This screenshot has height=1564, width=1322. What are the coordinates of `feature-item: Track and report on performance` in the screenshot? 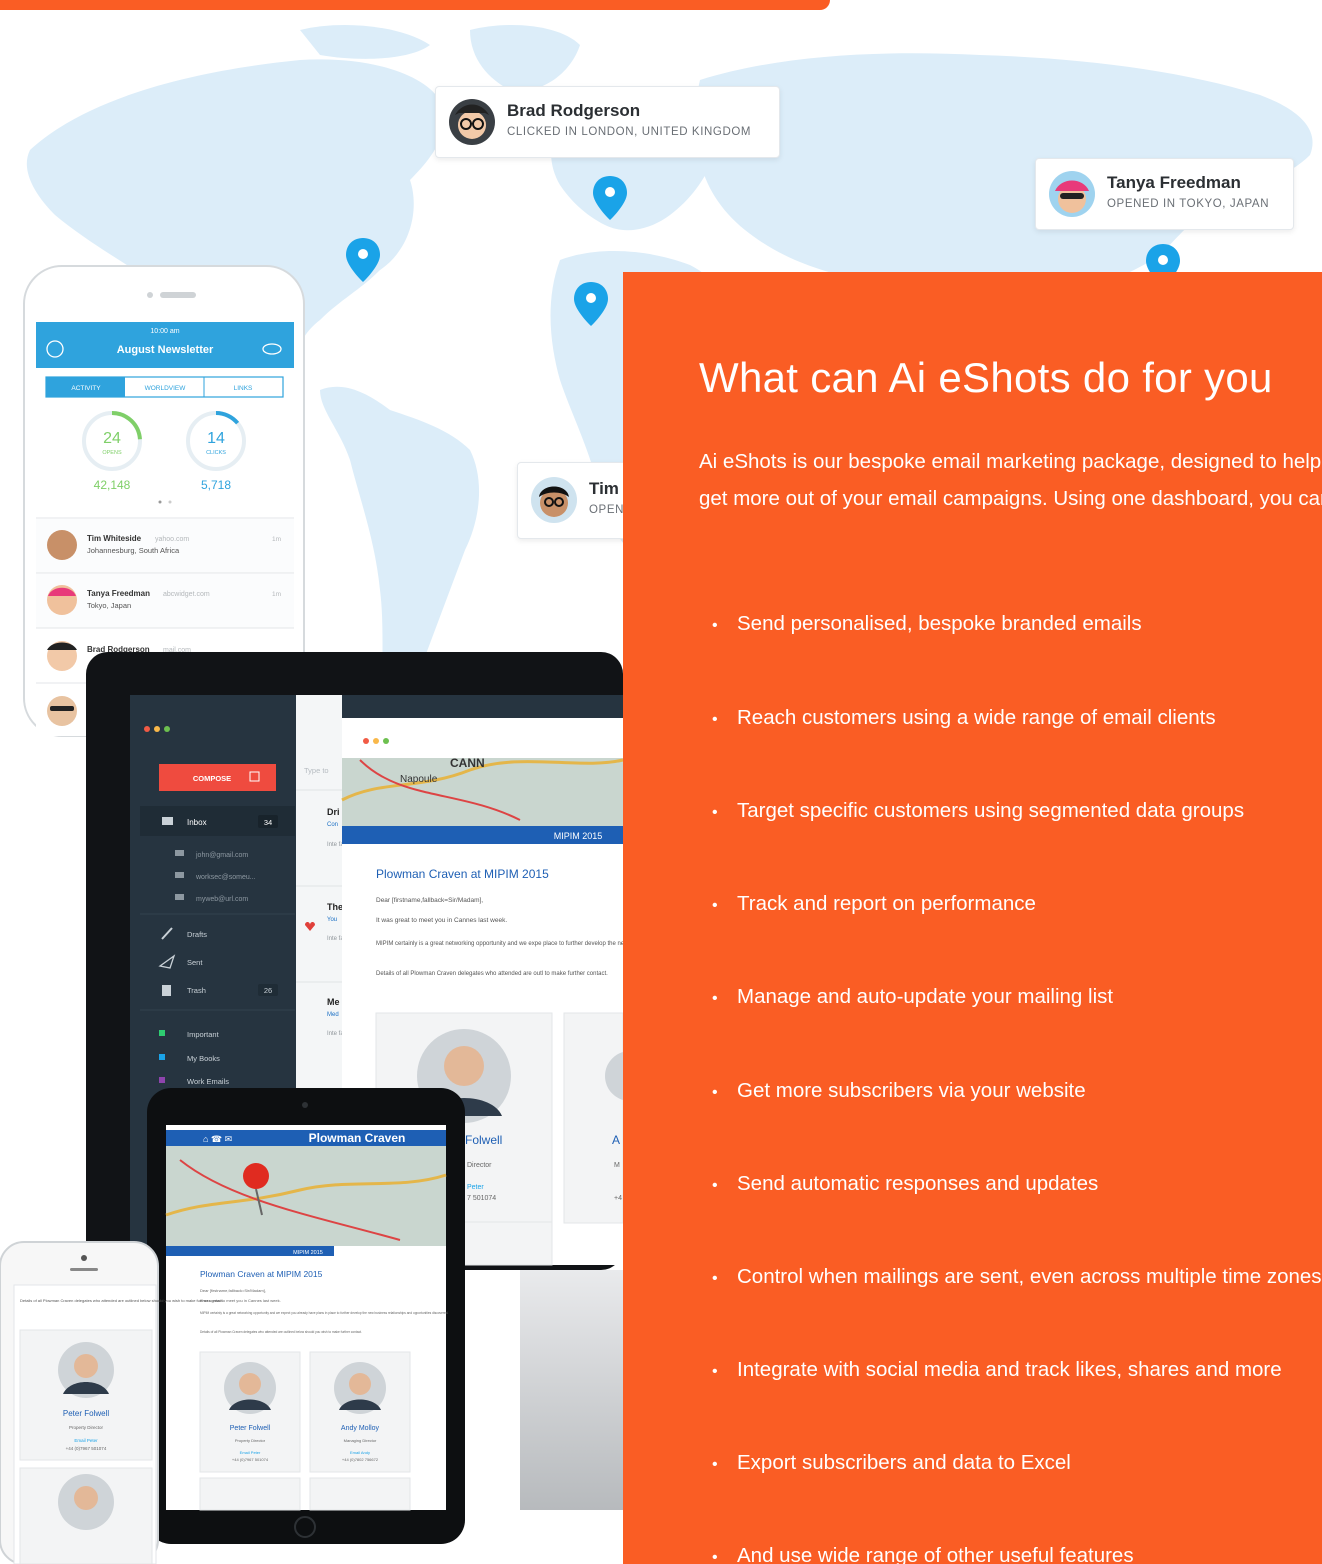 It's located at (874, 905).